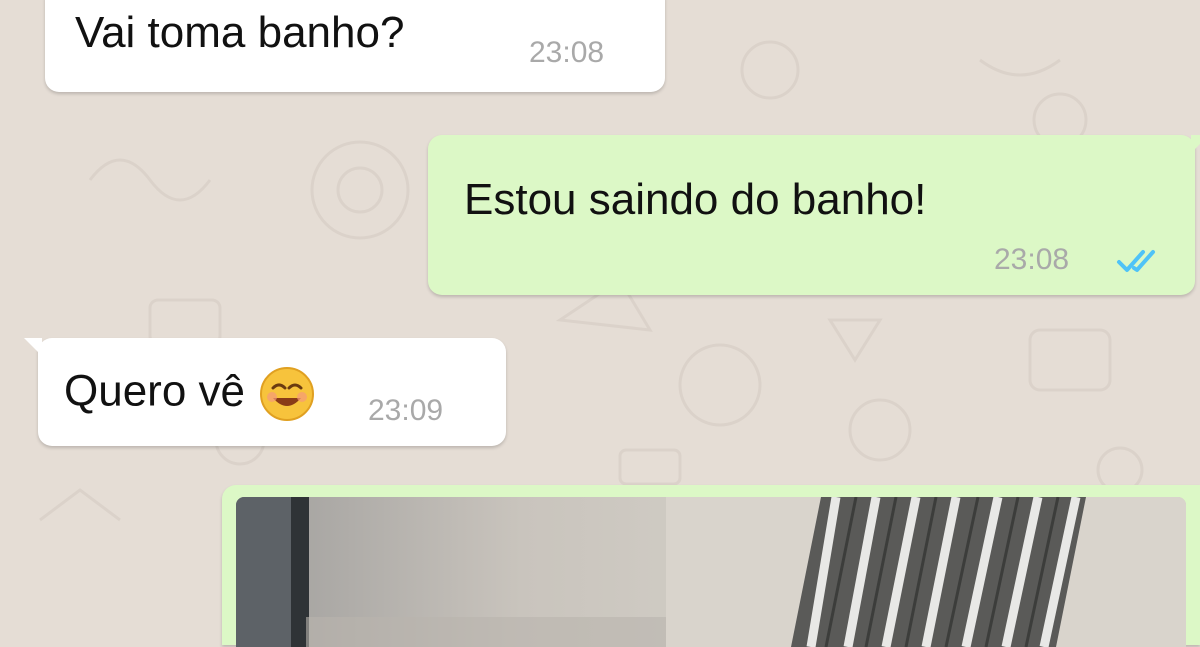 The image size is (1200, 647). I want to click on double-check-icon, so click(1136, 261).